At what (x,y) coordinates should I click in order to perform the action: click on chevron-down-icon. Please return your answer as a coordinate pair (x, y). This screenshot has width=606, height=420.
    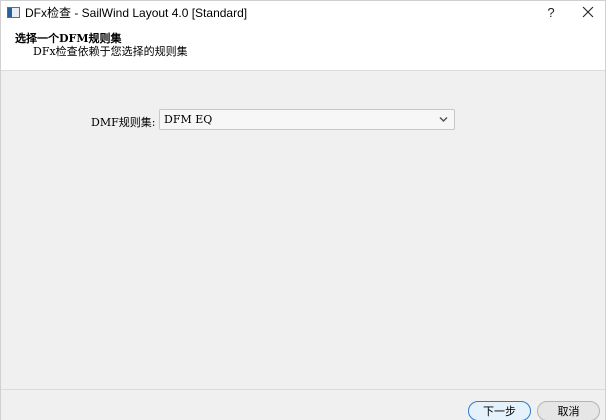
    Looking at the image, I should click on (443, 119).